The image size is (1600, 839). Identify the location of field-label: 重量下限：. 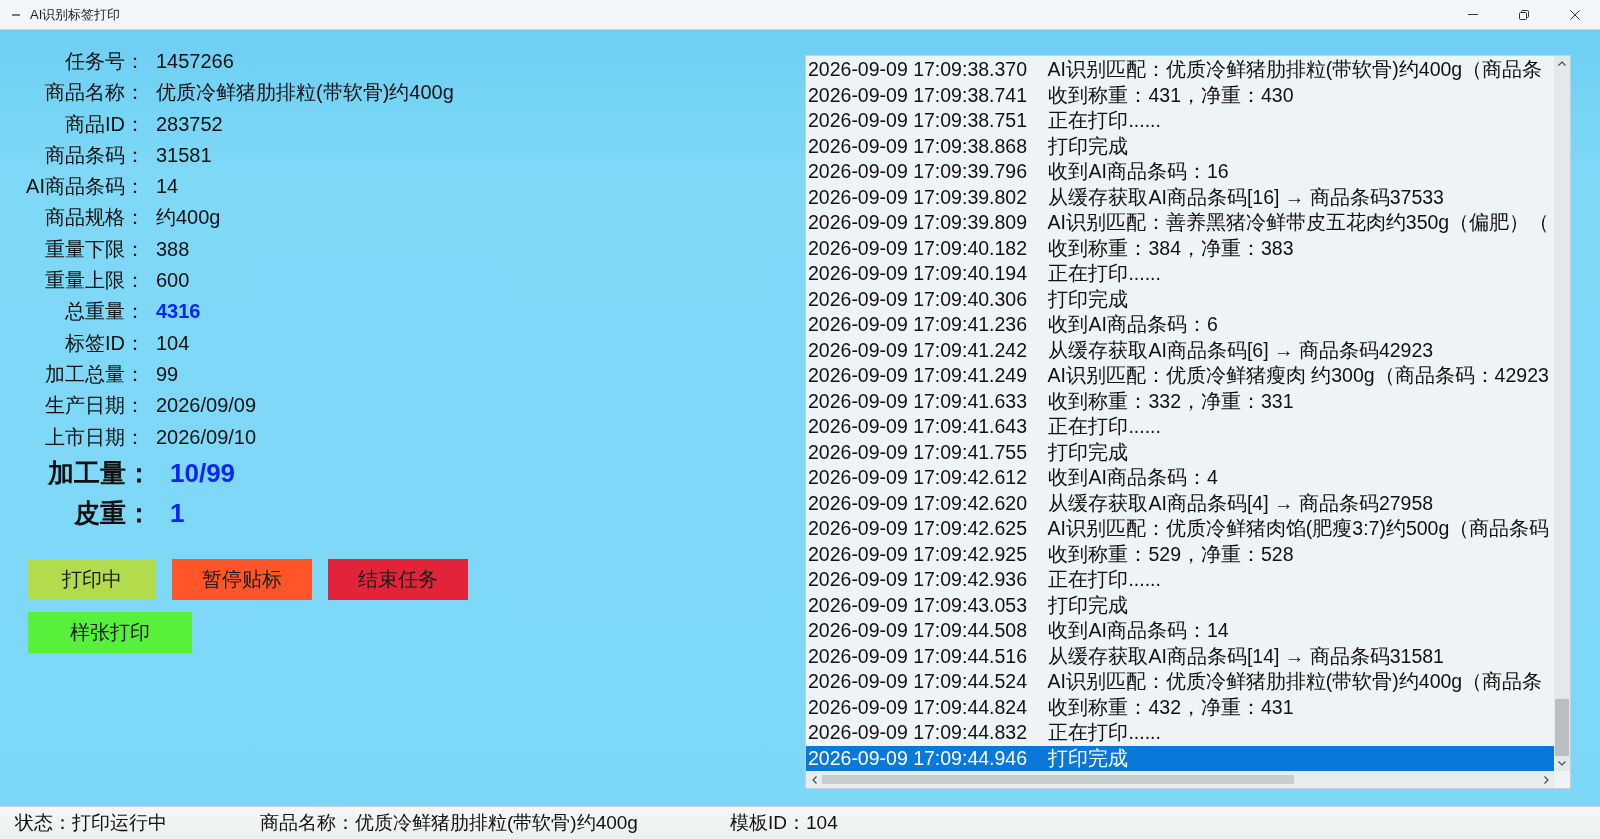
(94, 249).